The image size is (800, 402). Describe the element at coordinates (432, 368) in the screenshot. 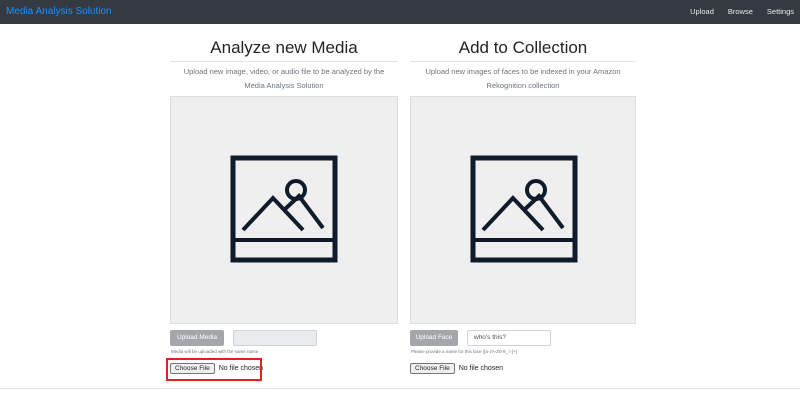

I see `choose-file-button: Choose File` at that location.